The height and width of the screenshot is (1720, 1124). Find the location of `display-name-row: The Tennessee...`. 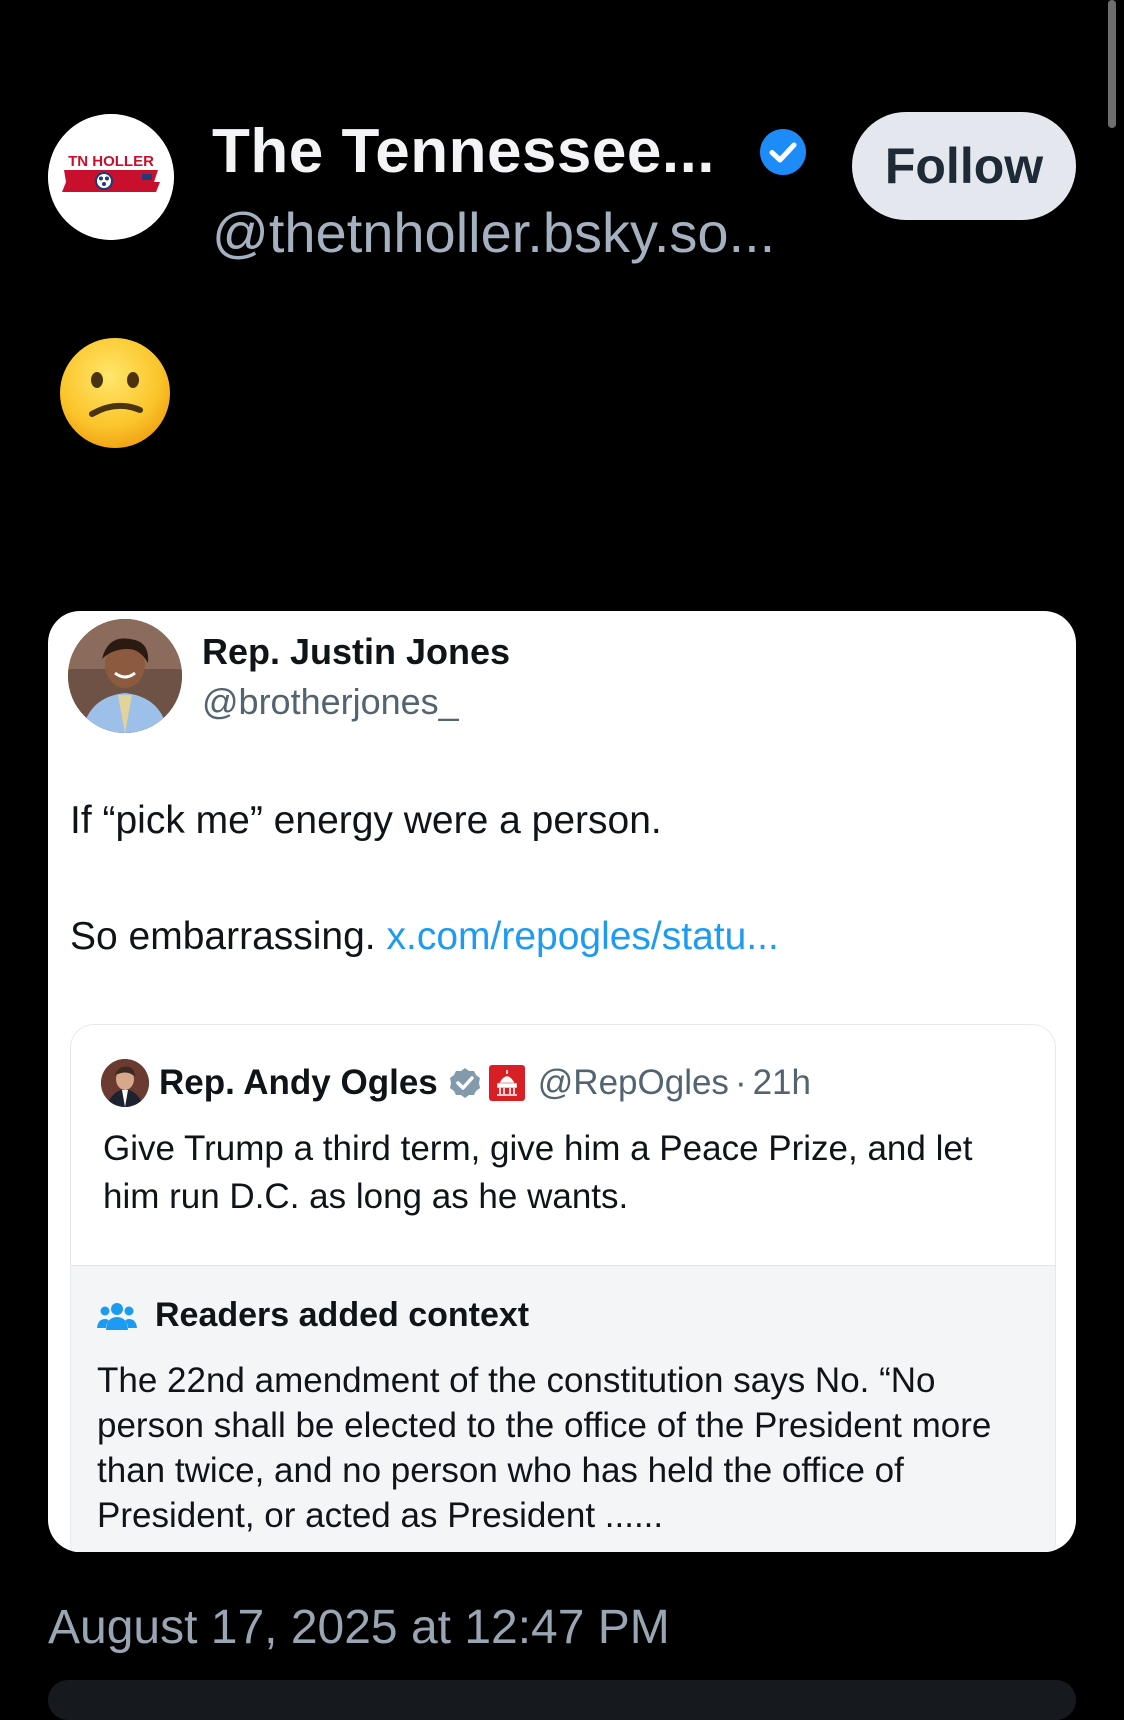

display-name-row: The Tennessee... is located at coordinates (509, 151).